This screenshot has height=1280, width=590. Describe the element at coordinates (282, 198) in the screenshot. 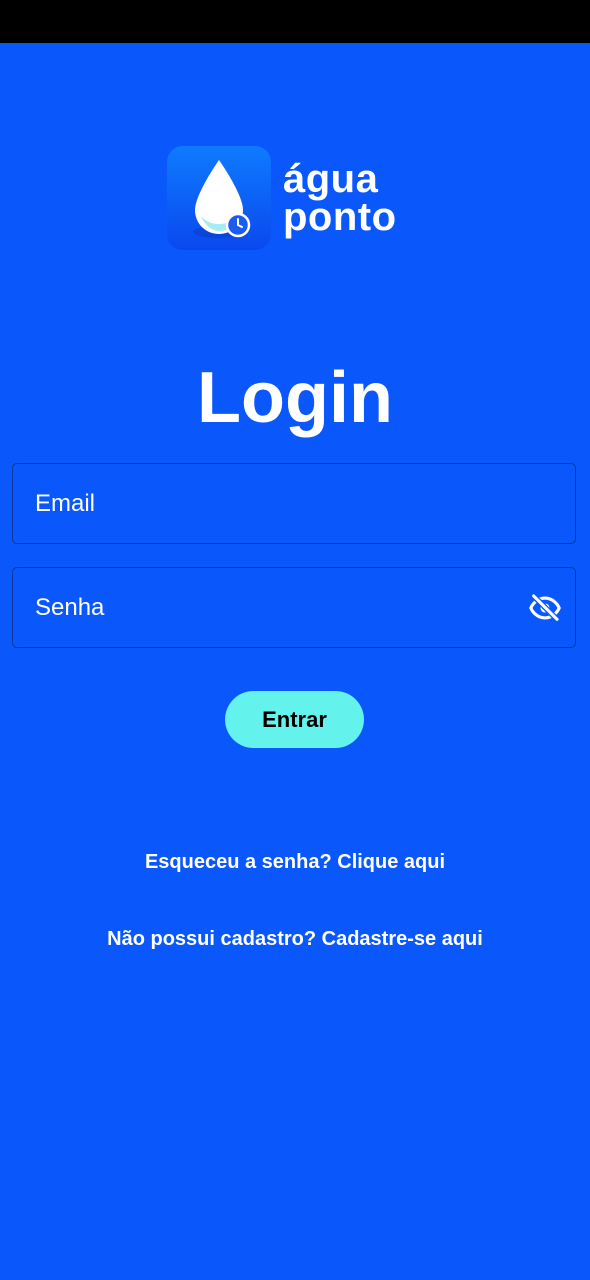

I see `app-logo: água ponto` at that location.